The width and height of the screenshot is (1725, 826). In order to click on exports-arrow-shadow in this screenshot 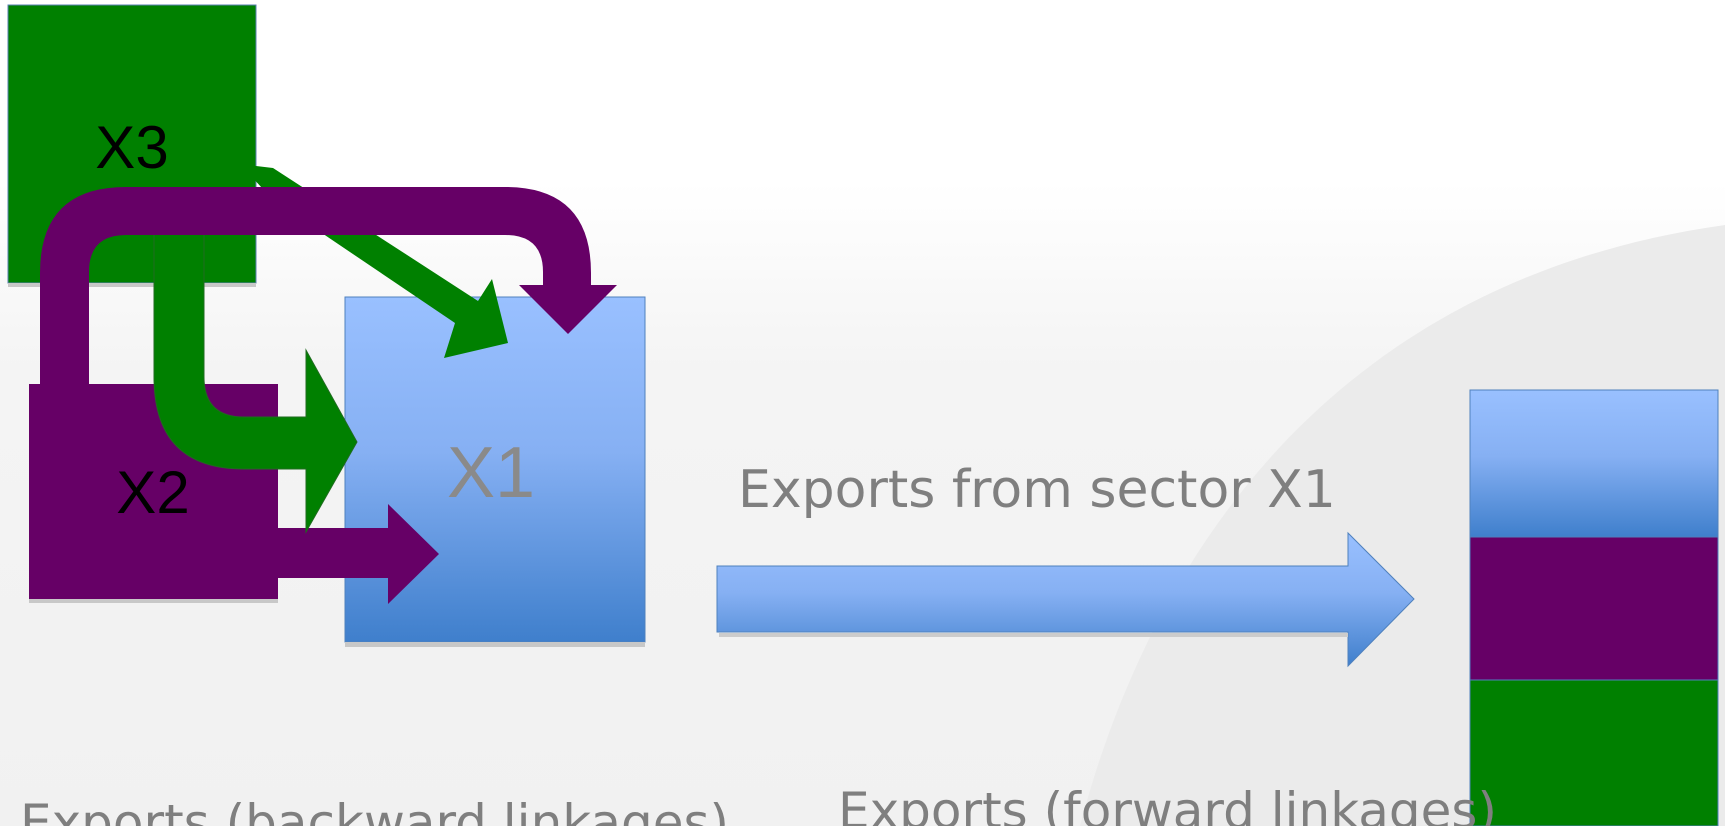, I will do `click(1033, 635)`.